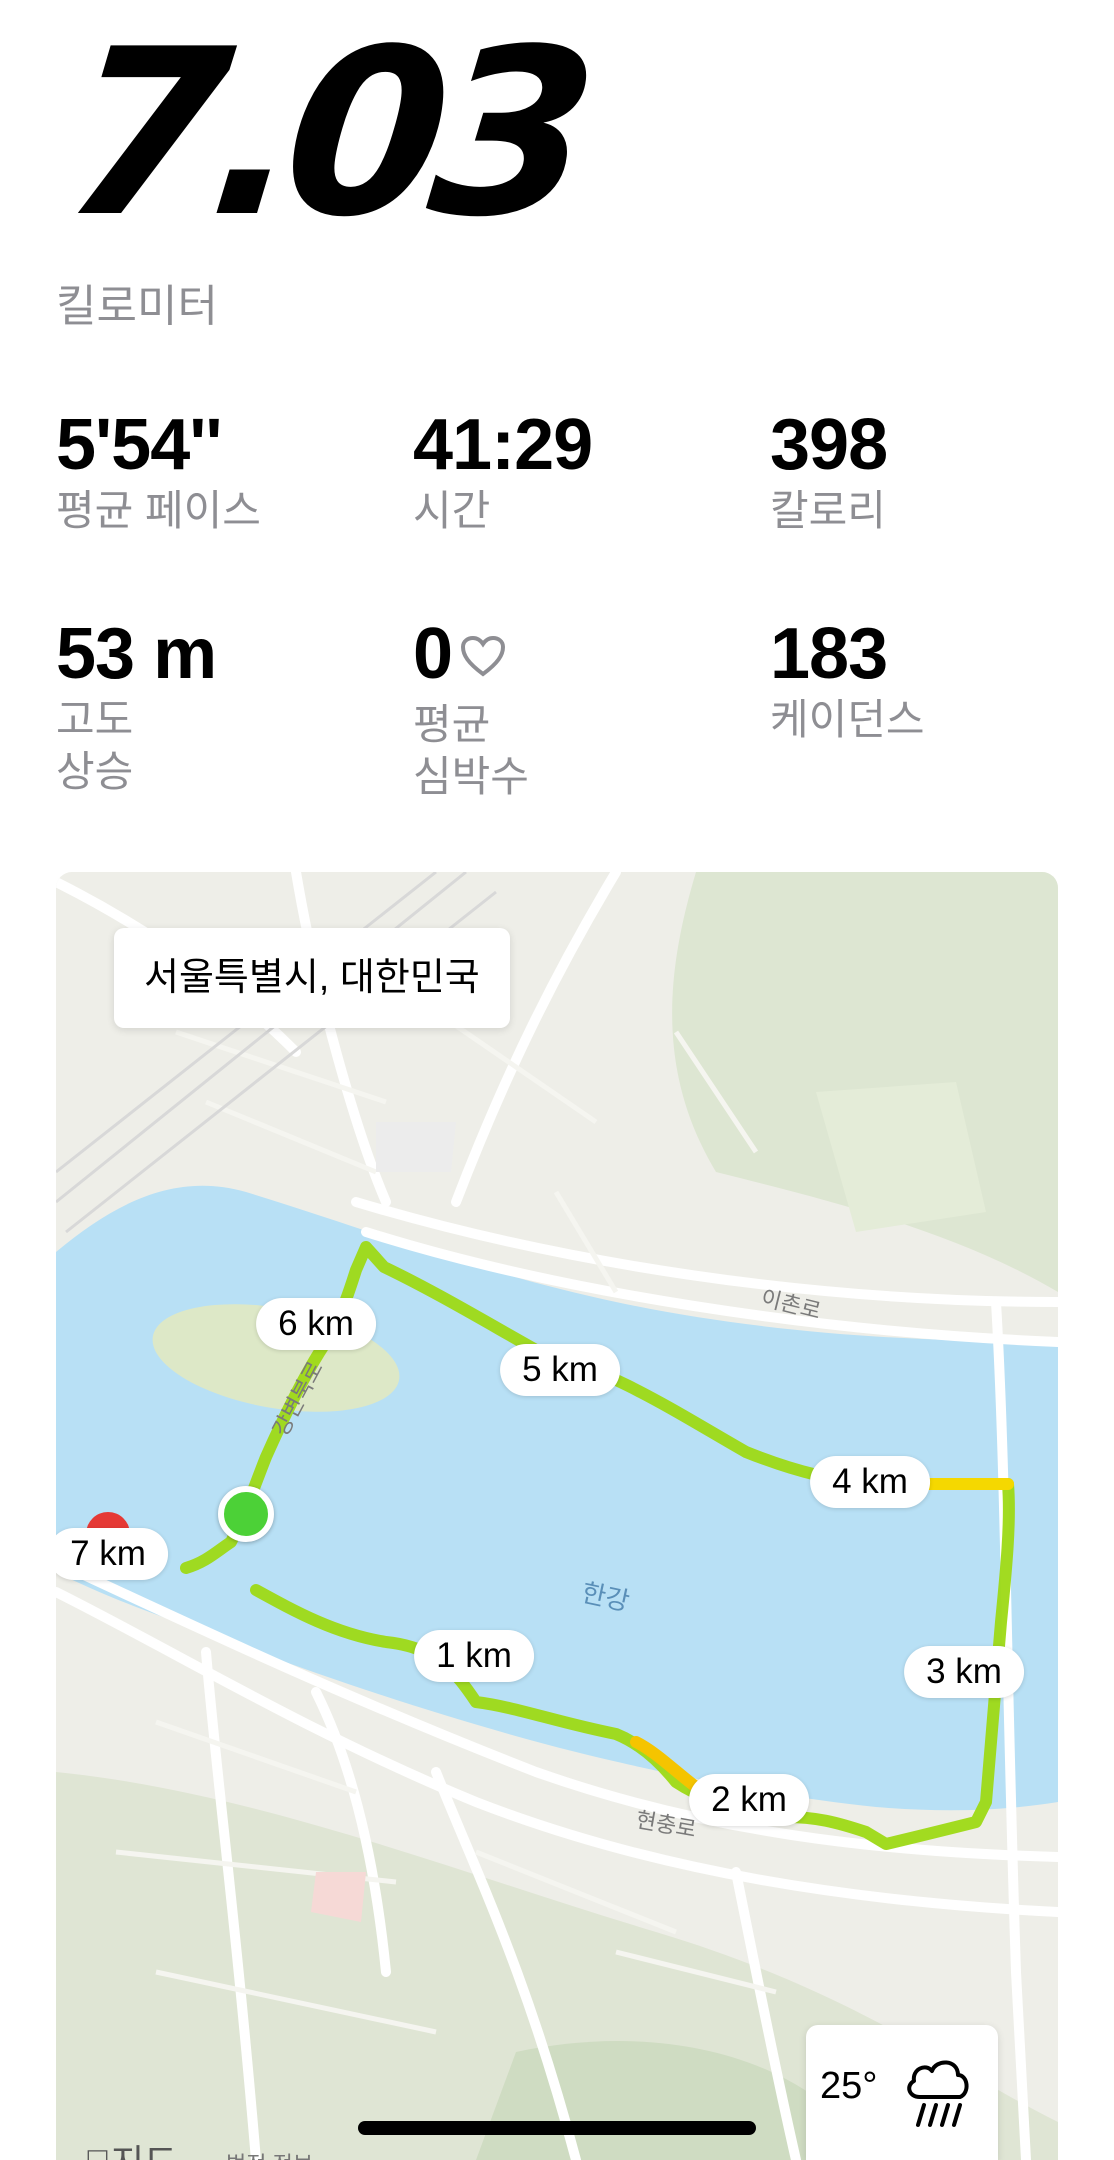 This screenshot has height=2160, width=1114. Describe the element at coordinates (246, 1514) in the screenshot. I see `start-point-marker` at that location.